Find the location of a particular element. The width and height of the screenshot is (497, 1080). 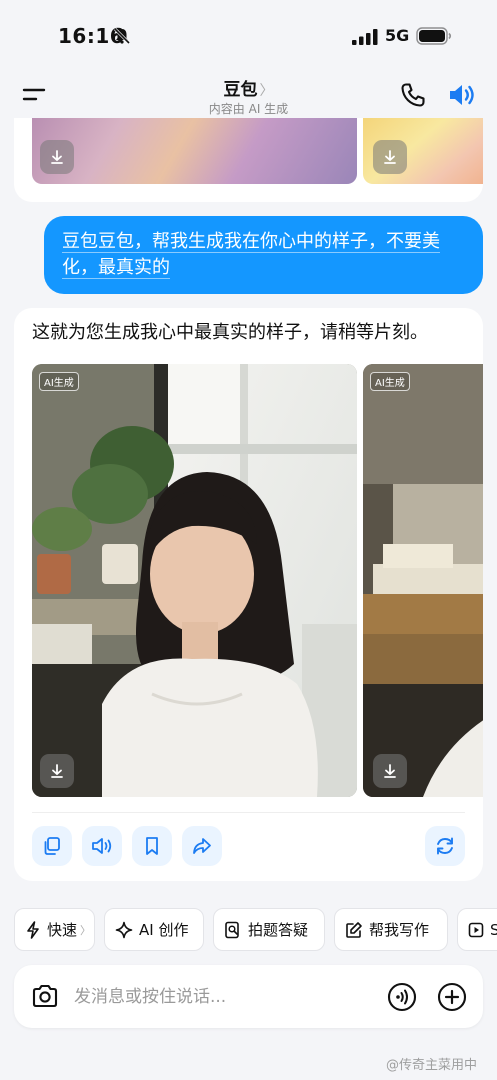

message-composer is located at coordinates (248, 996).